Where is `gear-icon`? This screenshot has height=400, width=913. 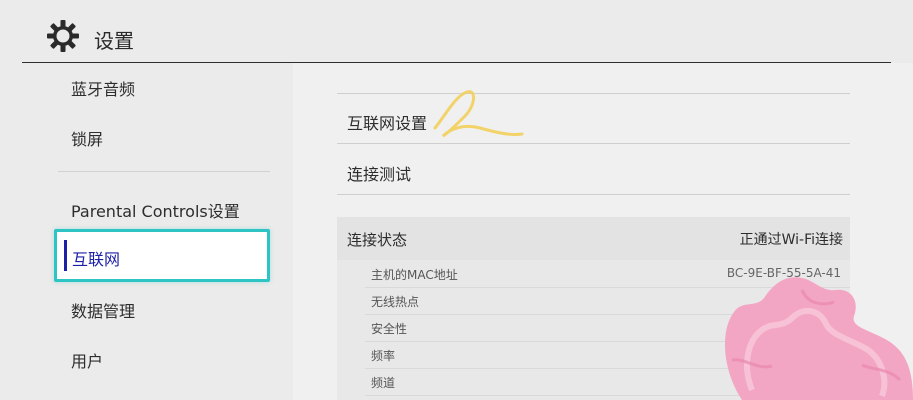 gear-icon is located at coordinates (63, 36).